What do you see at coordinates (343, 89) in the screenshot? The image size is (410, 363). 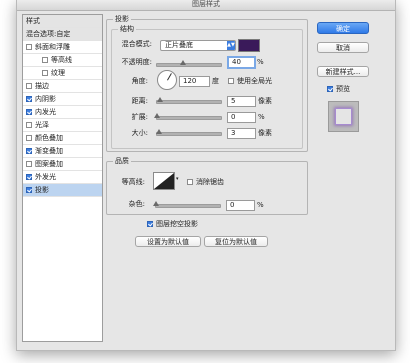 I see `preview-label: 预览` at bounding box center [343, 89].